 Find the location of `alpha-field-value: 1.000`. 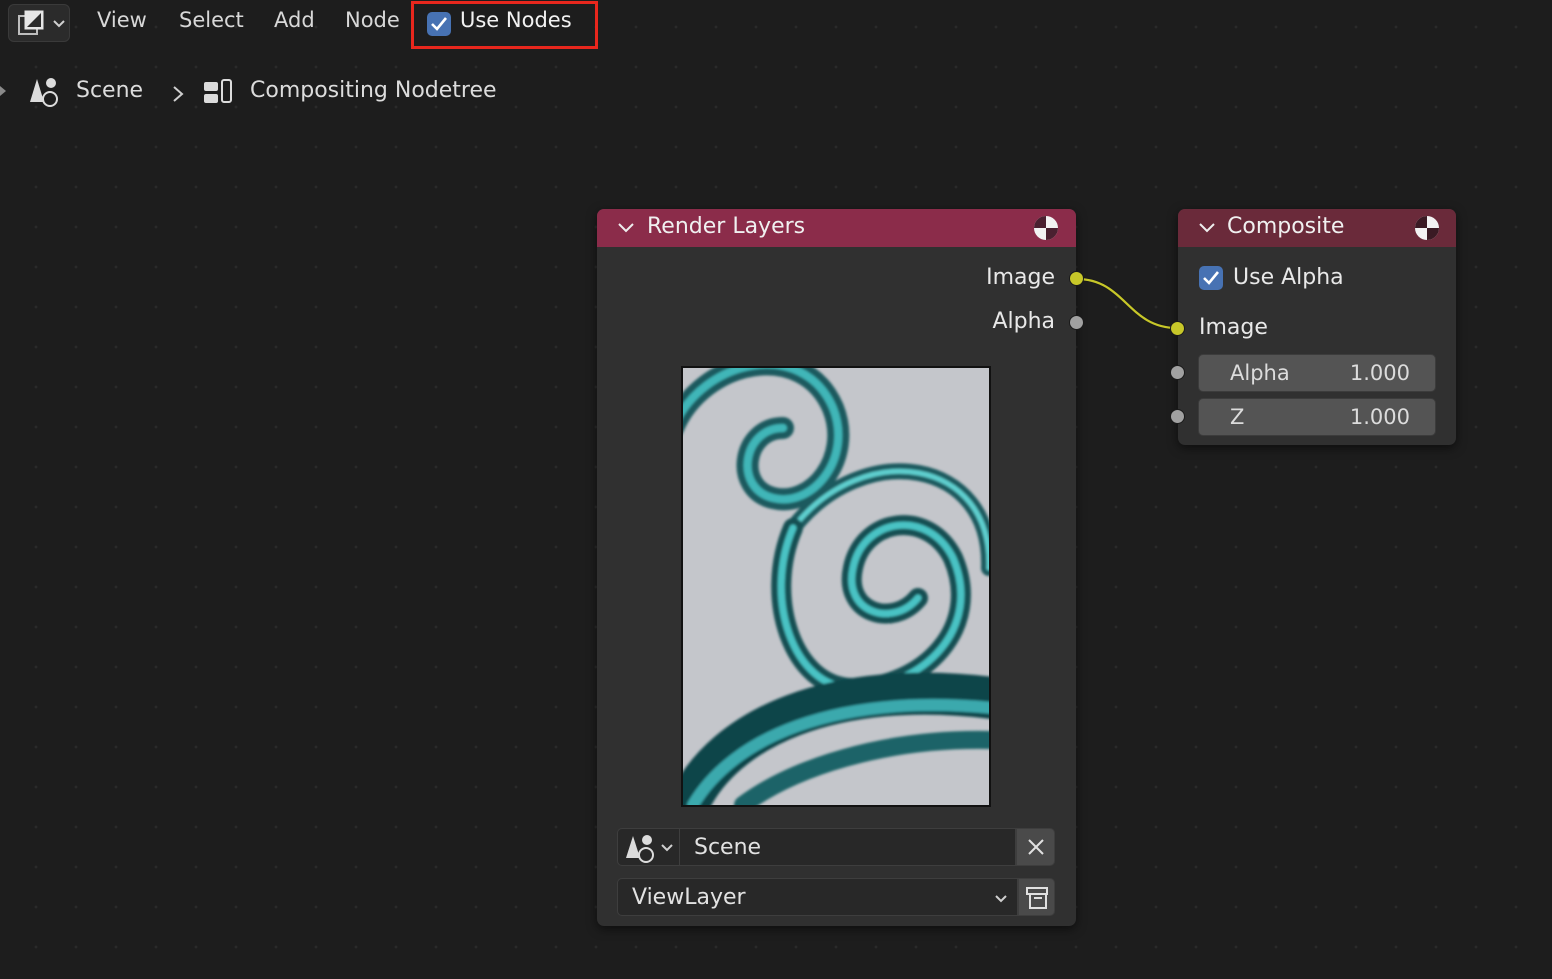

alpha-field-value: 1.000 is located at coordinates (1379, 373).